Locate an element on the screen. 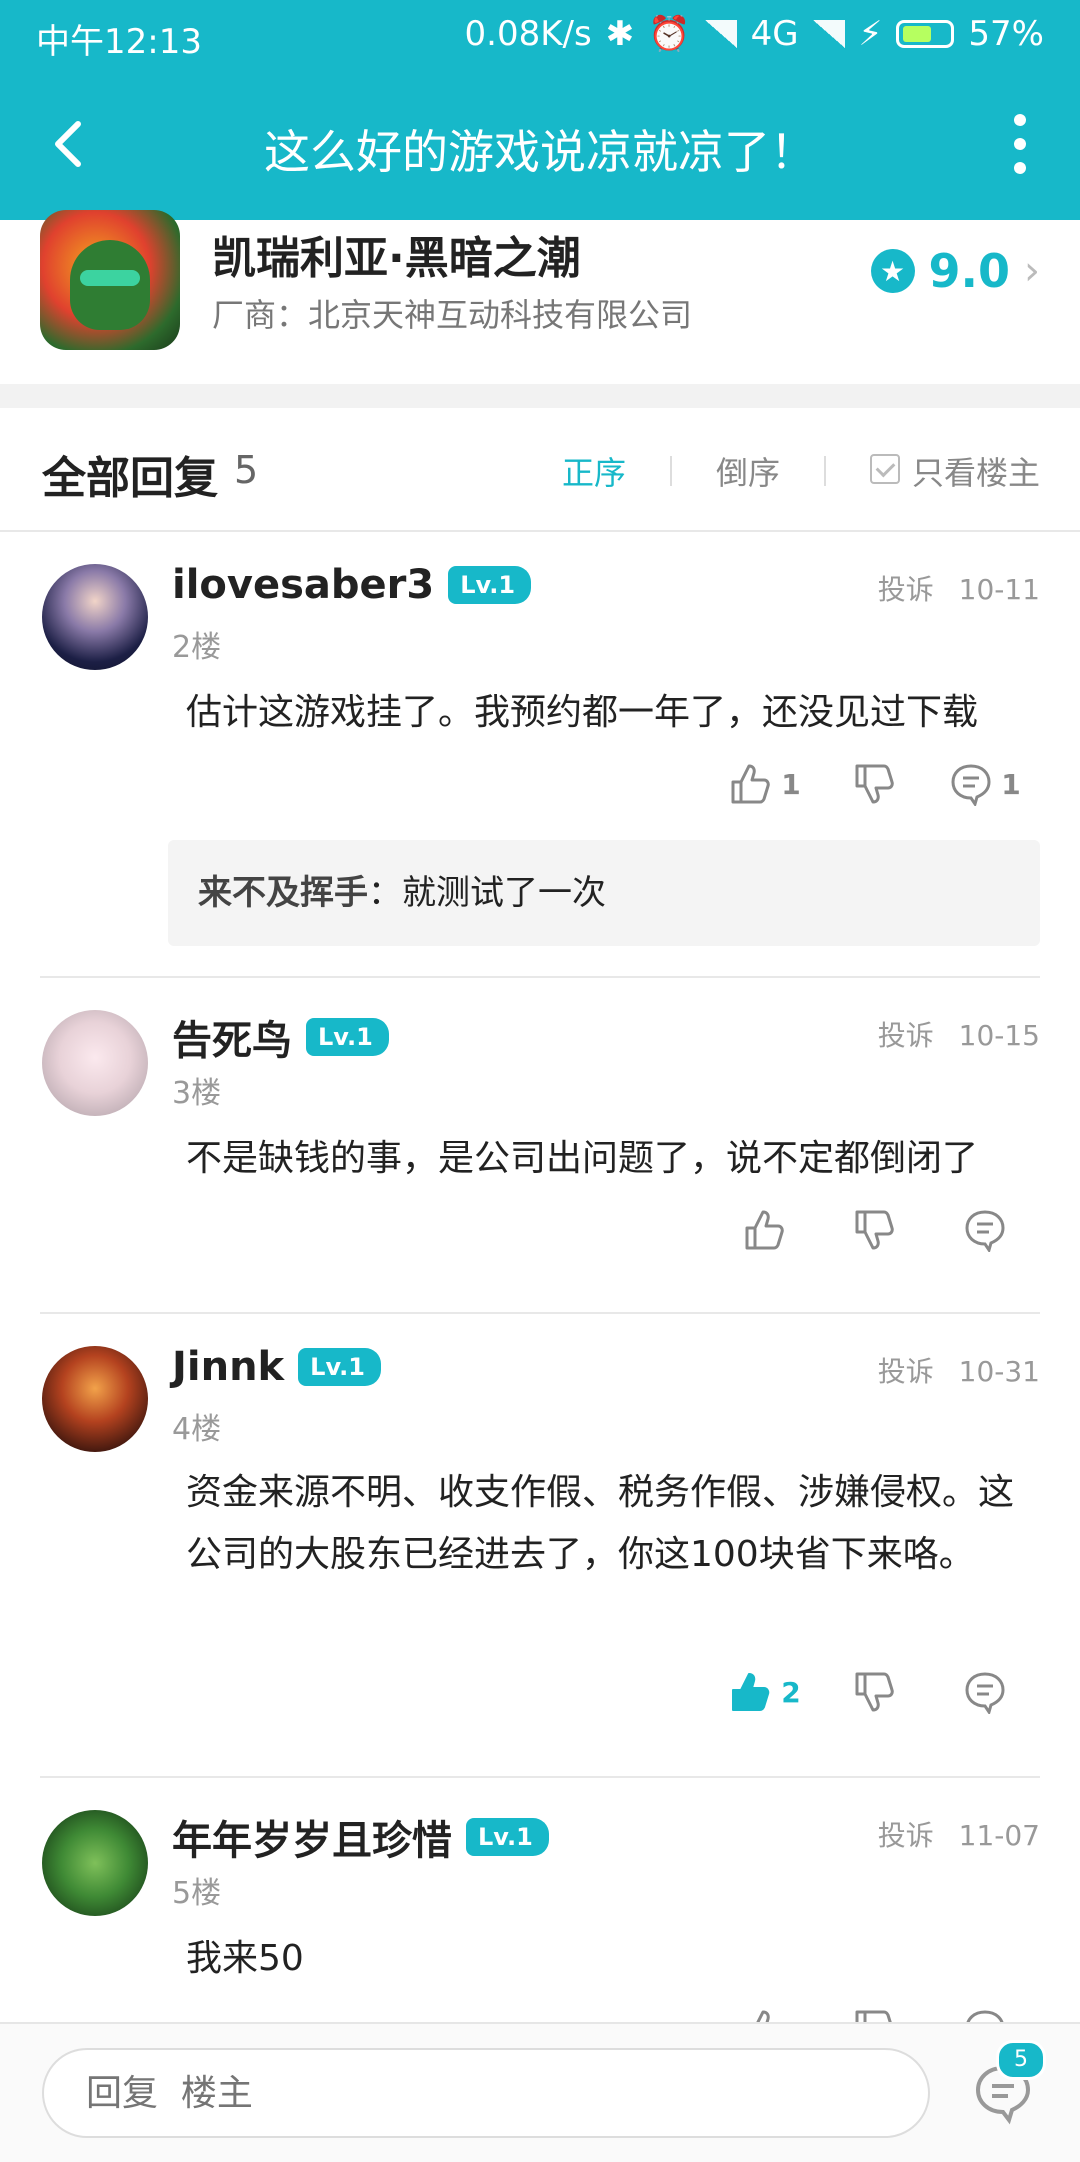  battery-percent: 57% is located at coordinates (1006, 34).